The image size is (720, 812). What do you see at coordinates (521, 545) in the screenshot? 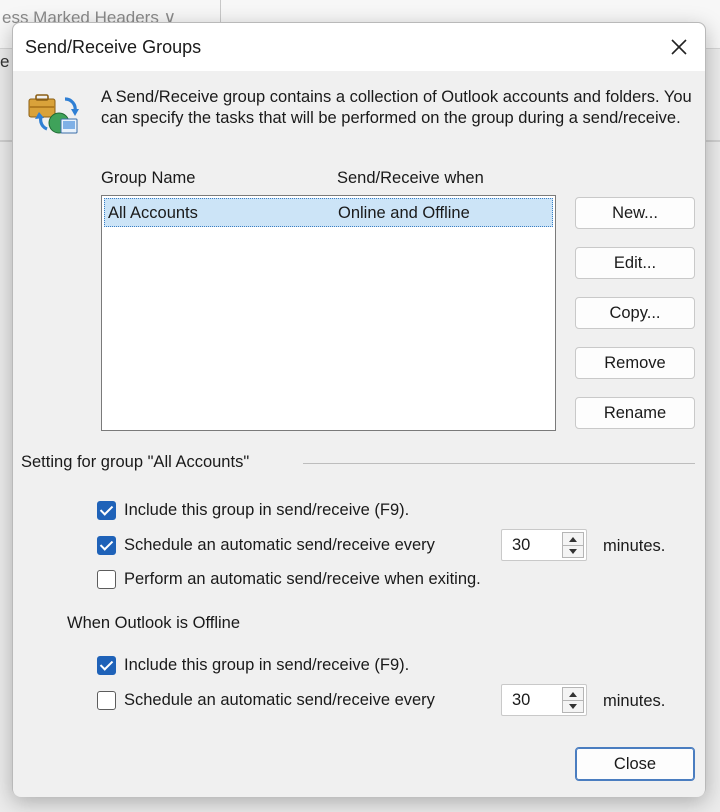
I see `online-interval-value: 30` at bounding box center [521, 545].